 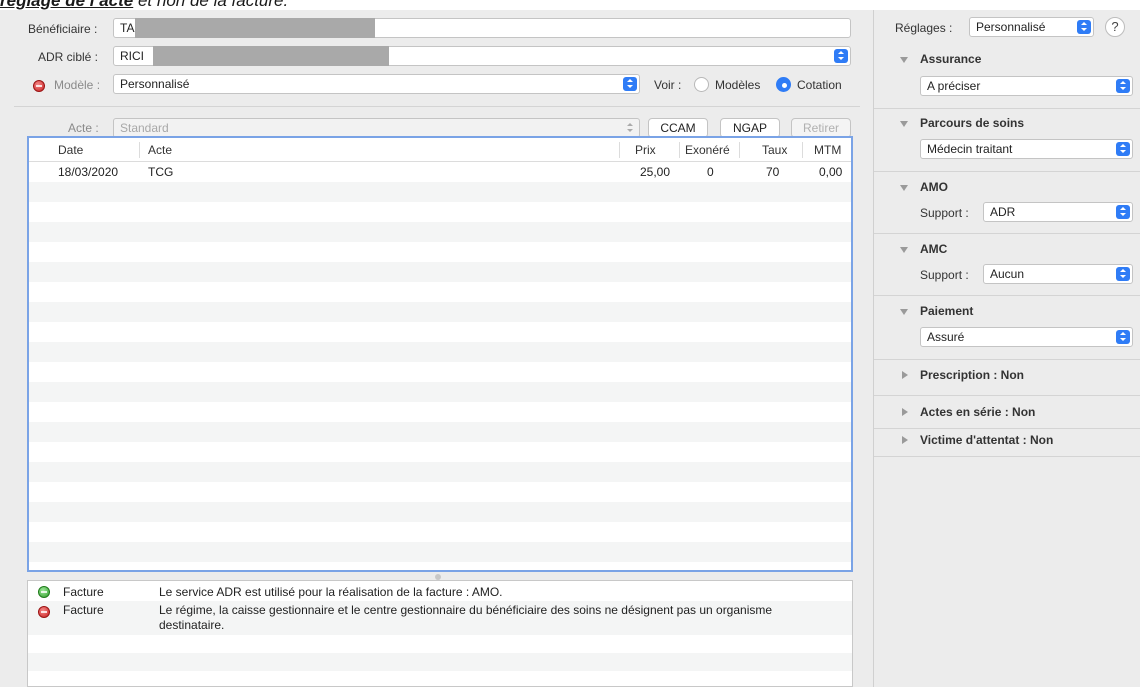 What do you see at coordinates (440, 150) in the screenshot?
I see `table-header: Date Acte Prix Exonéré Taux MTM` at bounding box center [440, 150].